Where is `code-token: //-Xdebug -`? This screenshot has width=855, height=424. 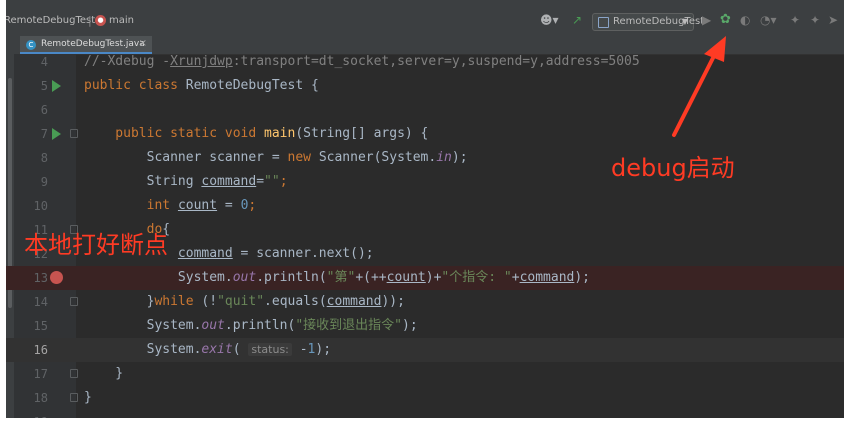
code-token: //-Xdebug - is located at coordinates (127, 61).